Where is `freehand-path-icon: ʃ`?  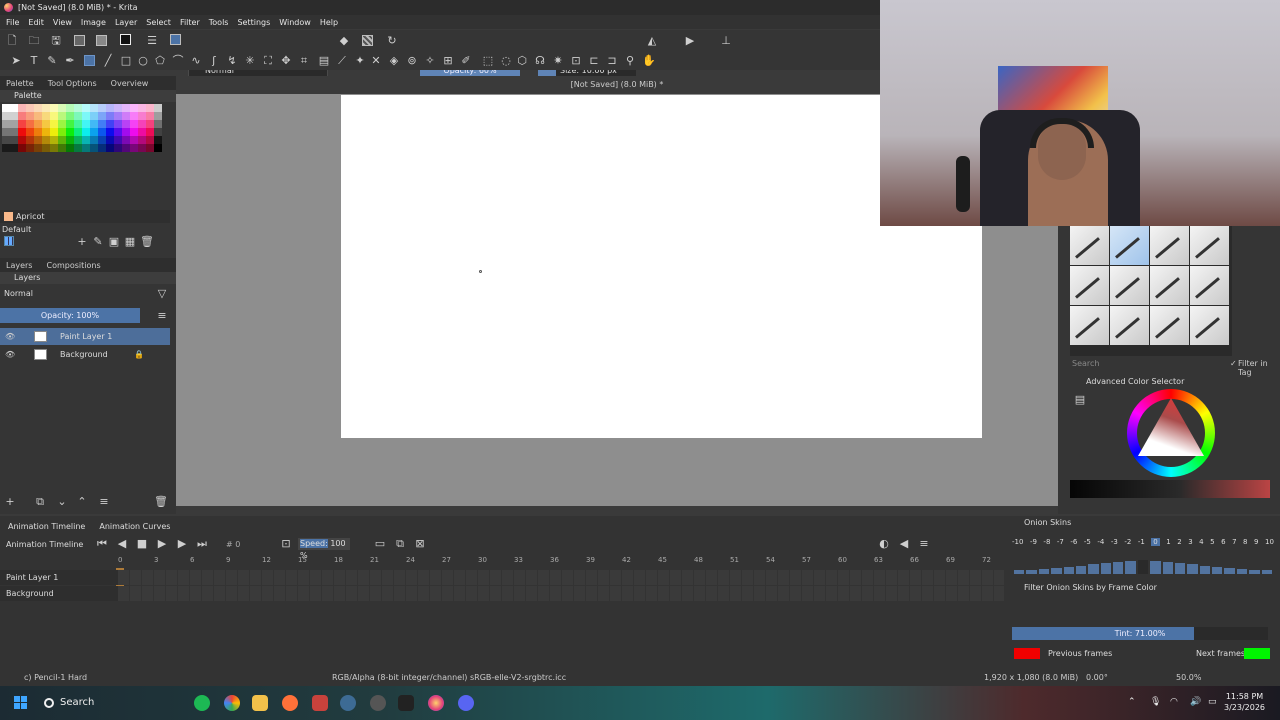 freehand-path-icon: ʃ is located at coordinates (214, 61).